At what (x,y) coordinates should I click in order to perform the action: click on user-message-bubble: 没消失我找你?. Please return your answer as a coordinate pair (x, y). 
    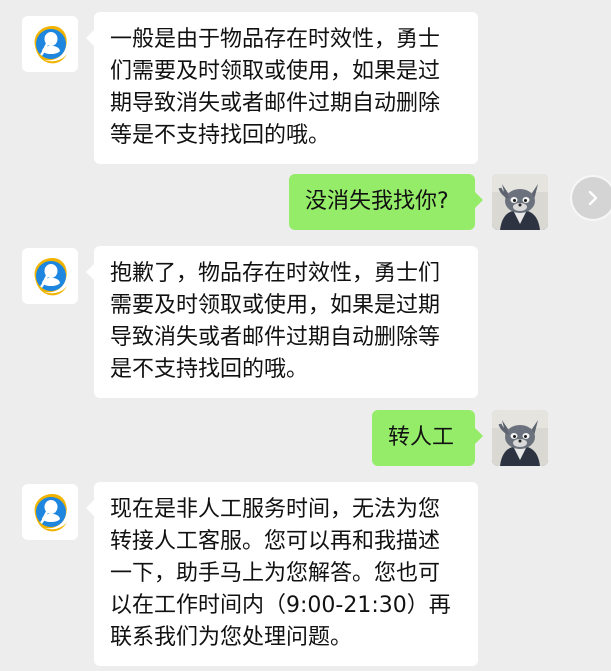
    Looking at the image, I should click on (386, 202).